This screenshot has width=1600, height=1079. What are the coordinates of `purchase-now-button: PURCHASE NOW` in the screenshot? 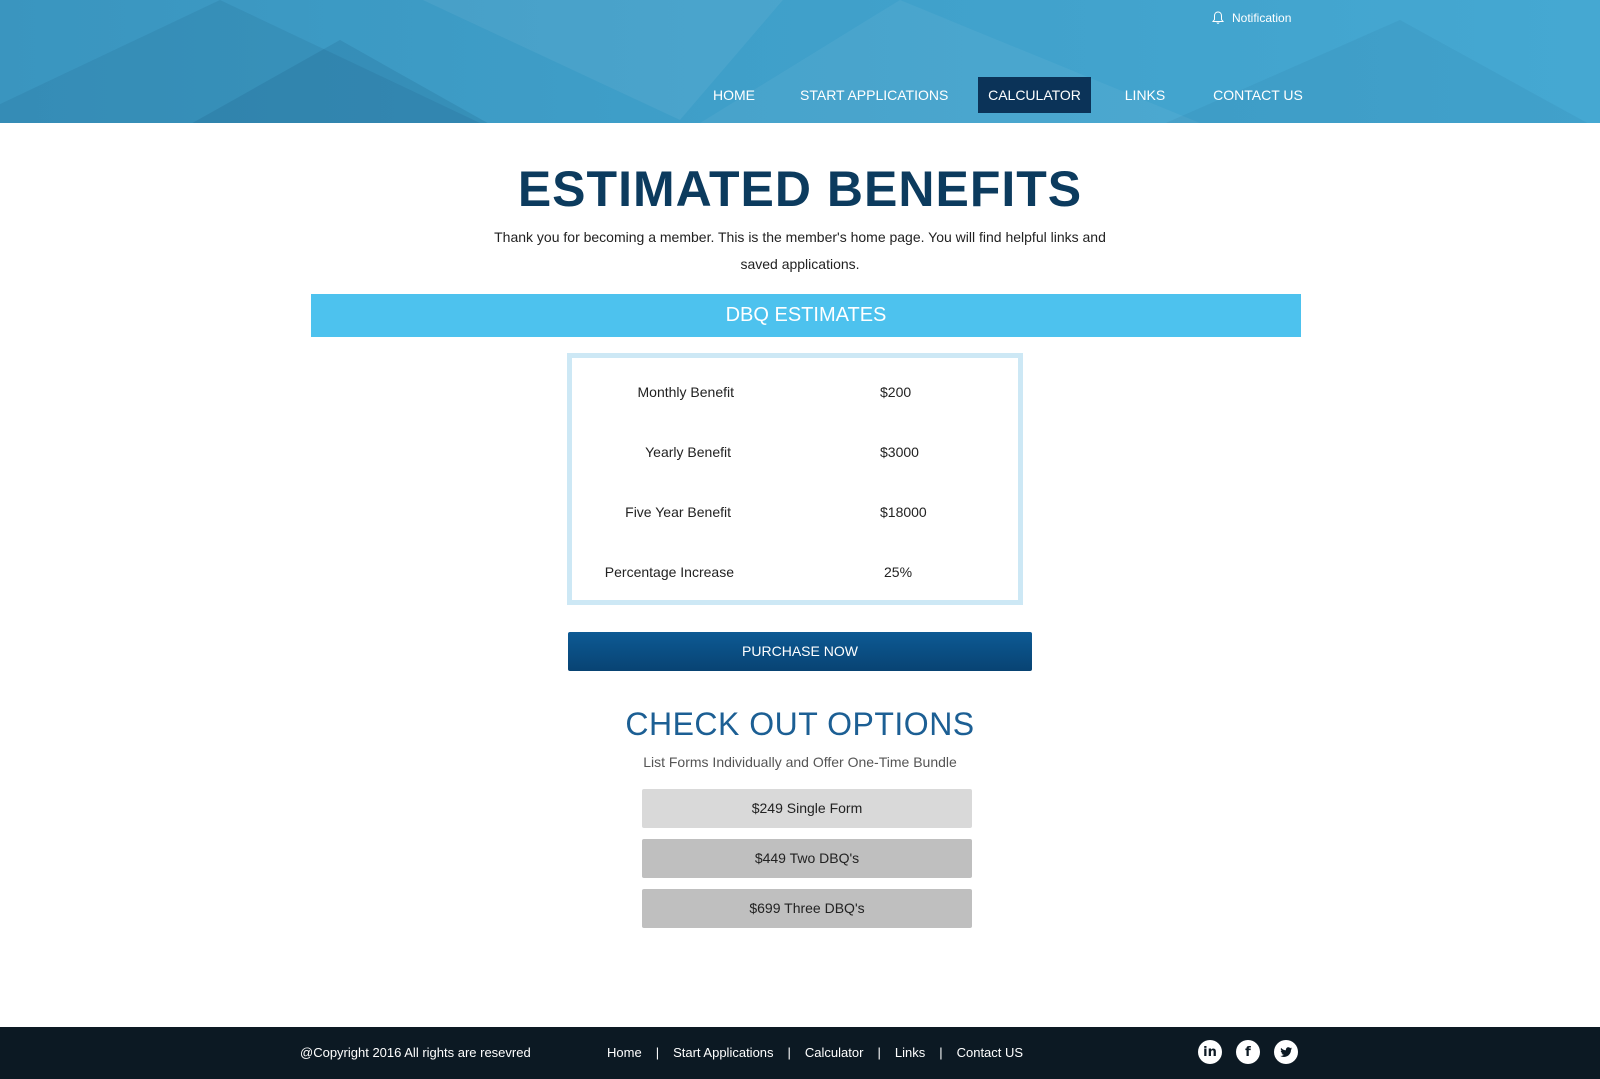 It's located at (800, 651).